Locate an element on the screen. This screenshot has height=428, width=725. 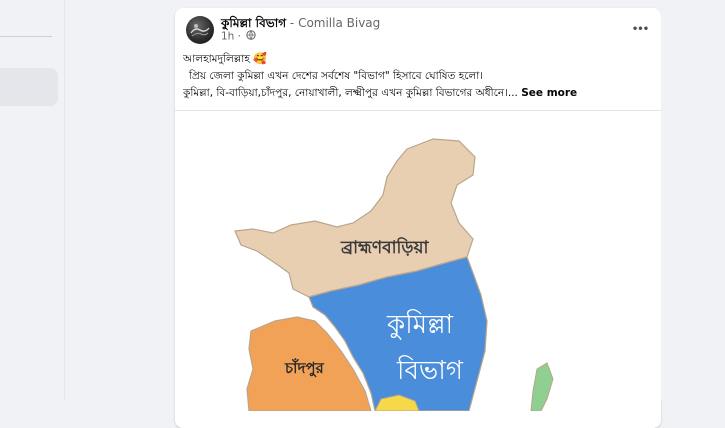
map-label-chandpur: চাঁদপুর is located at coordinates (304, 367).